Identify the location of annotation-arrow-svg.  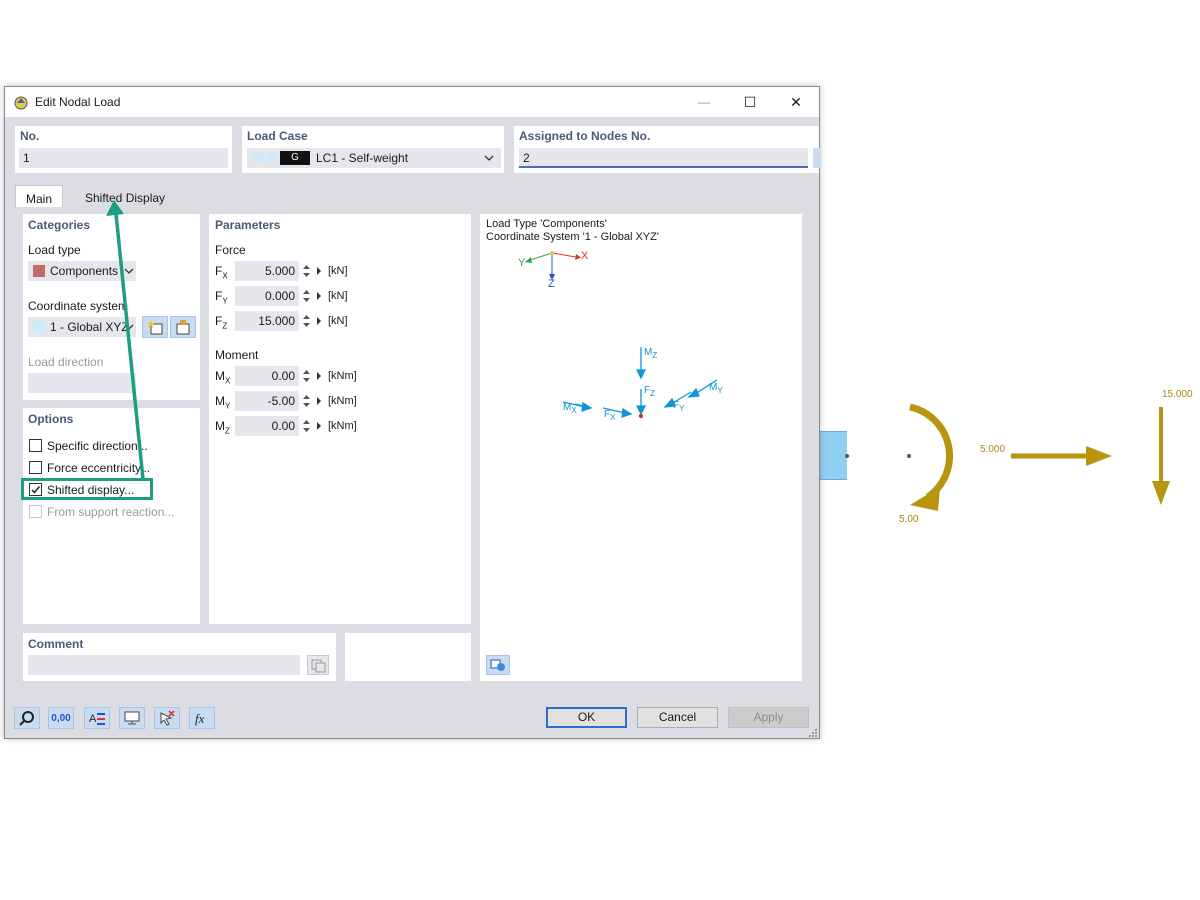
(125, 340).